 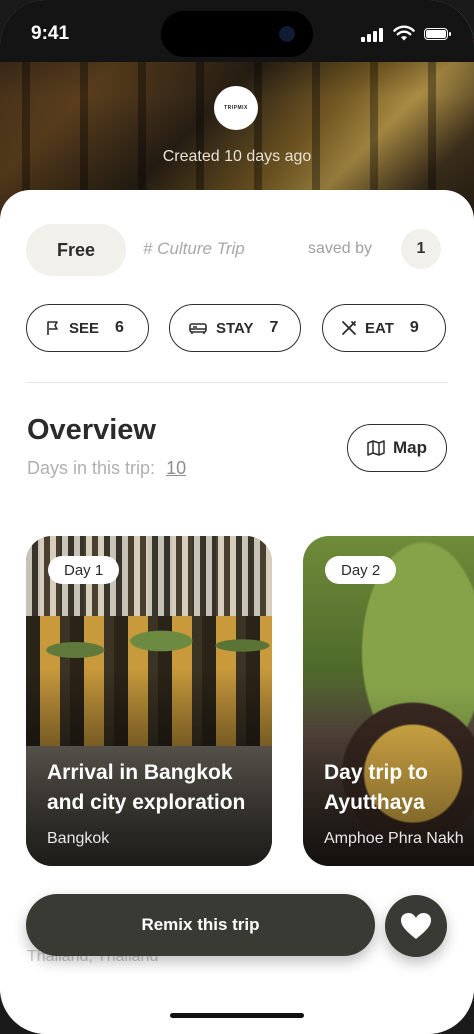 I want to click on day-badge: Day 2, so click(x=361, y=570).